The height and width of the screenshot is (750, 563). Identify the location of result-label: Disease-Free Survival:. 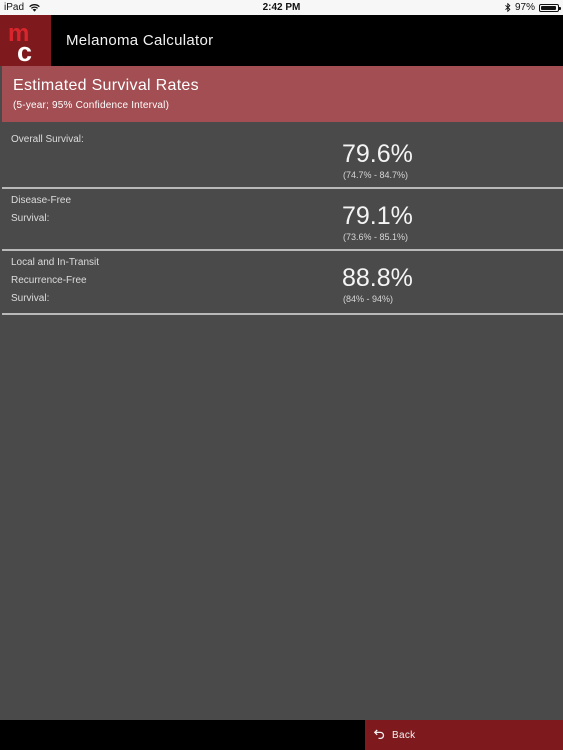
(41, 209).